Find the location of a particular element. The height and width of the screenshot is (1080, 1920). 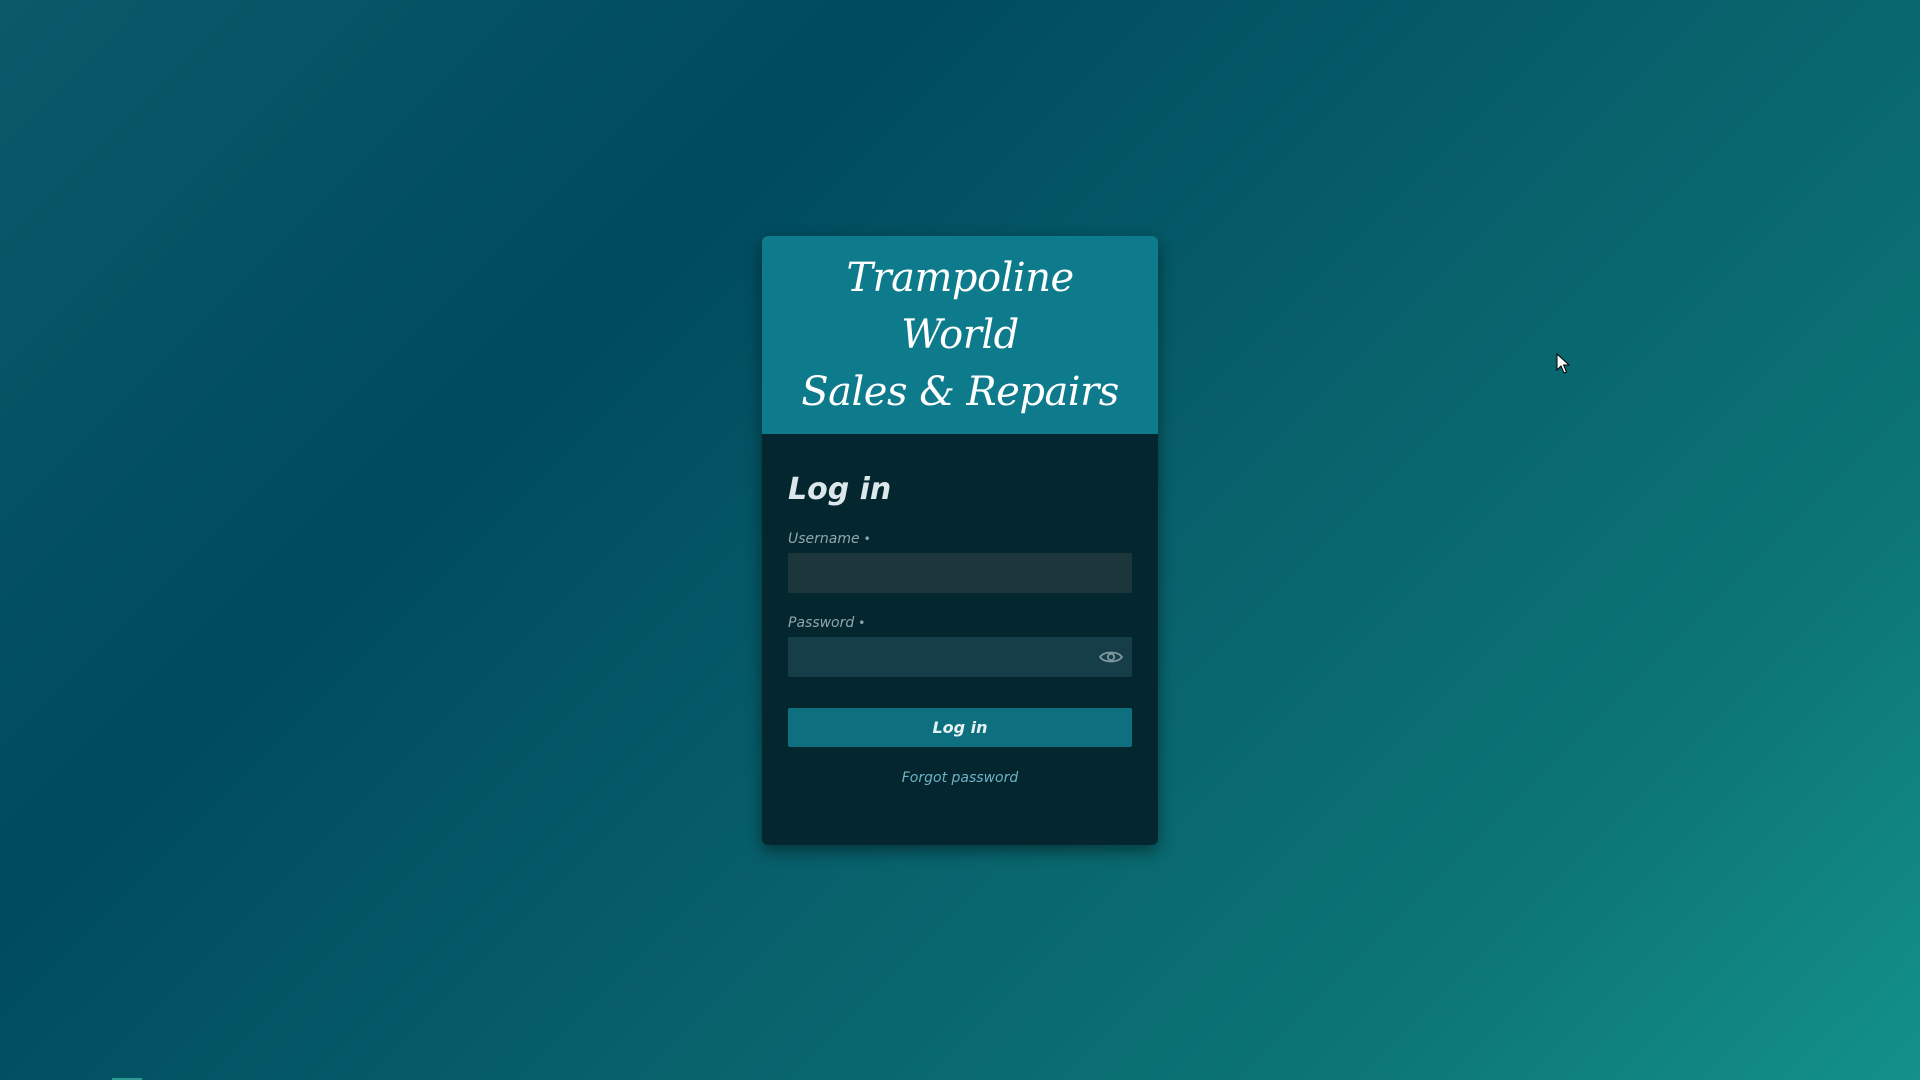

username-input is located at coordinates (960, 573).